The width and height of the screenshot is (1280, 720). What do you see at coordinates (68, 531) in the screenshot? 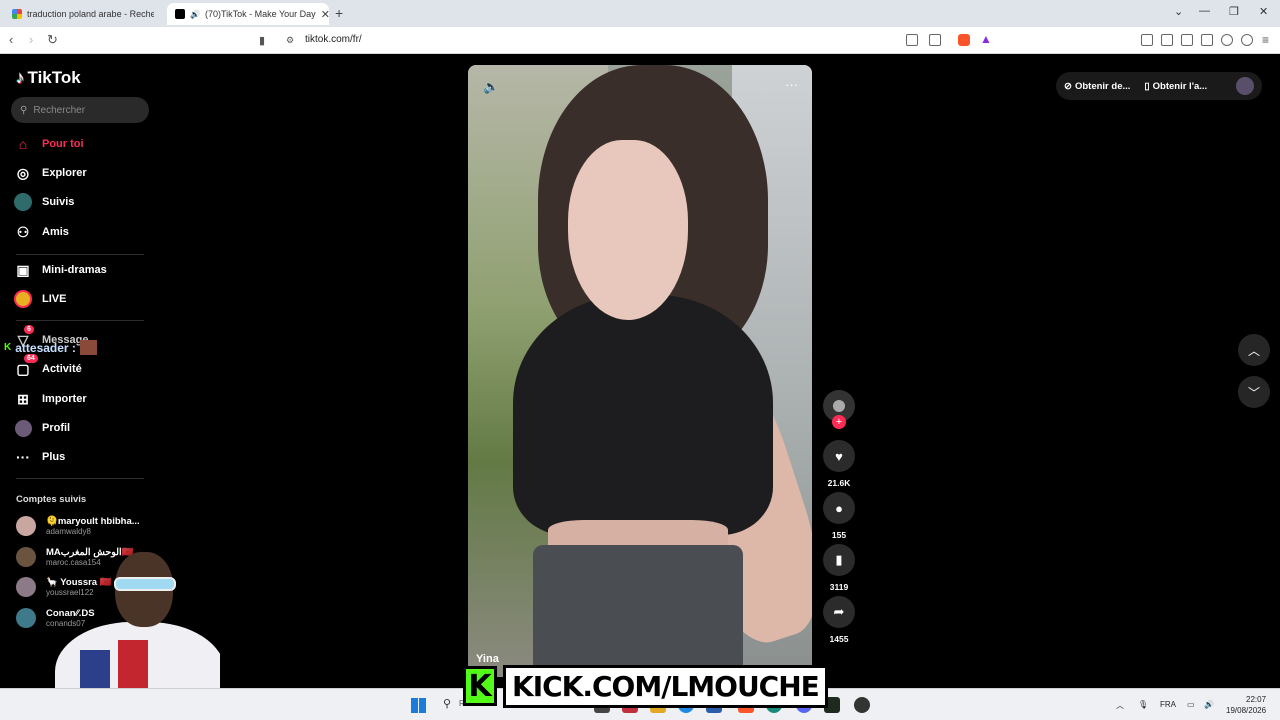
I see `followed-username: adamwaldy8` at bounding box center [68, 531].